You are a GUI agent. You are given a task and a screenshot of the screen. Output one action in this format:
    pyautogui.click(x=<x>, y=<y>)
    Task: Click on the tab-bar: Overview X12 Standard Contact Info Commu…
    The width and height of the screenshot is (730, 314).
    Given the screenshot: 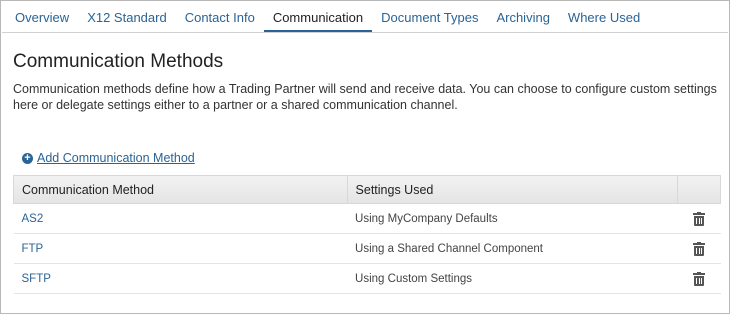 What is the action you would take?
    pyautogui.click(x=365, y=17)
    